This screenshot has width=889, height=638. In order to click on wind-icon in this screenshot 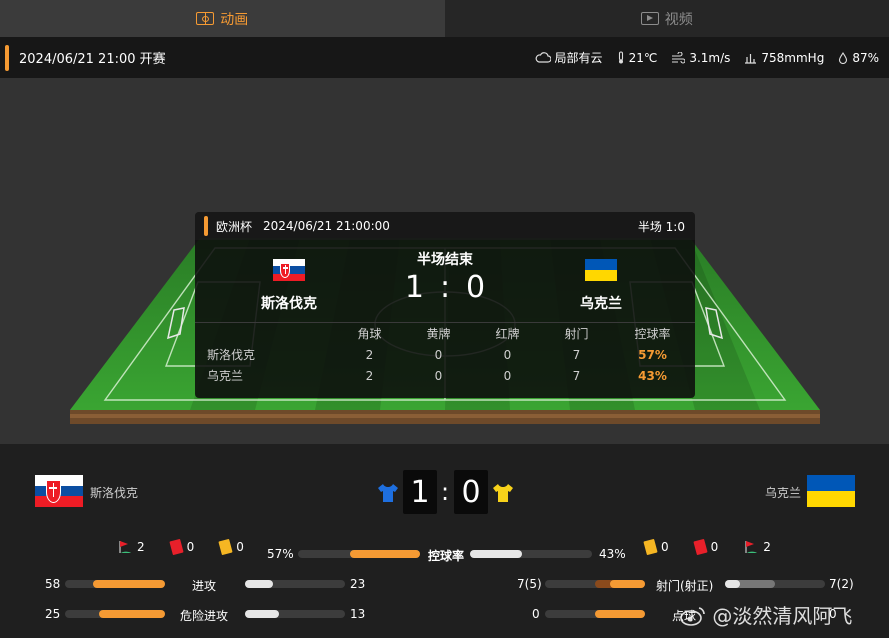, I will do `click(679, 57)`.